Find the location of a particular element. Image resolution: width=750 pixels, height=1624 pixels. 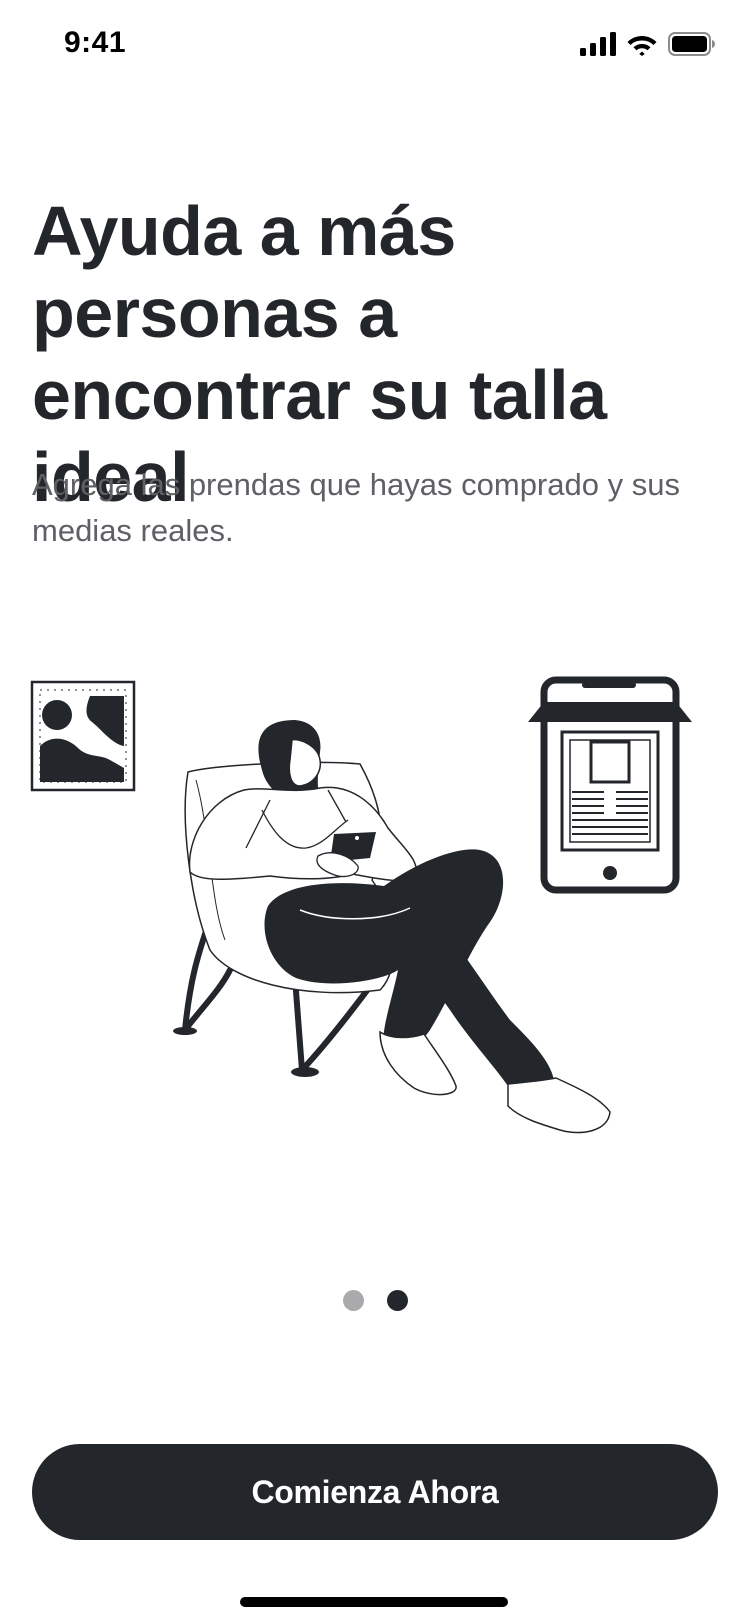

status-time: 9:41 is located at coordinates (95, 42).